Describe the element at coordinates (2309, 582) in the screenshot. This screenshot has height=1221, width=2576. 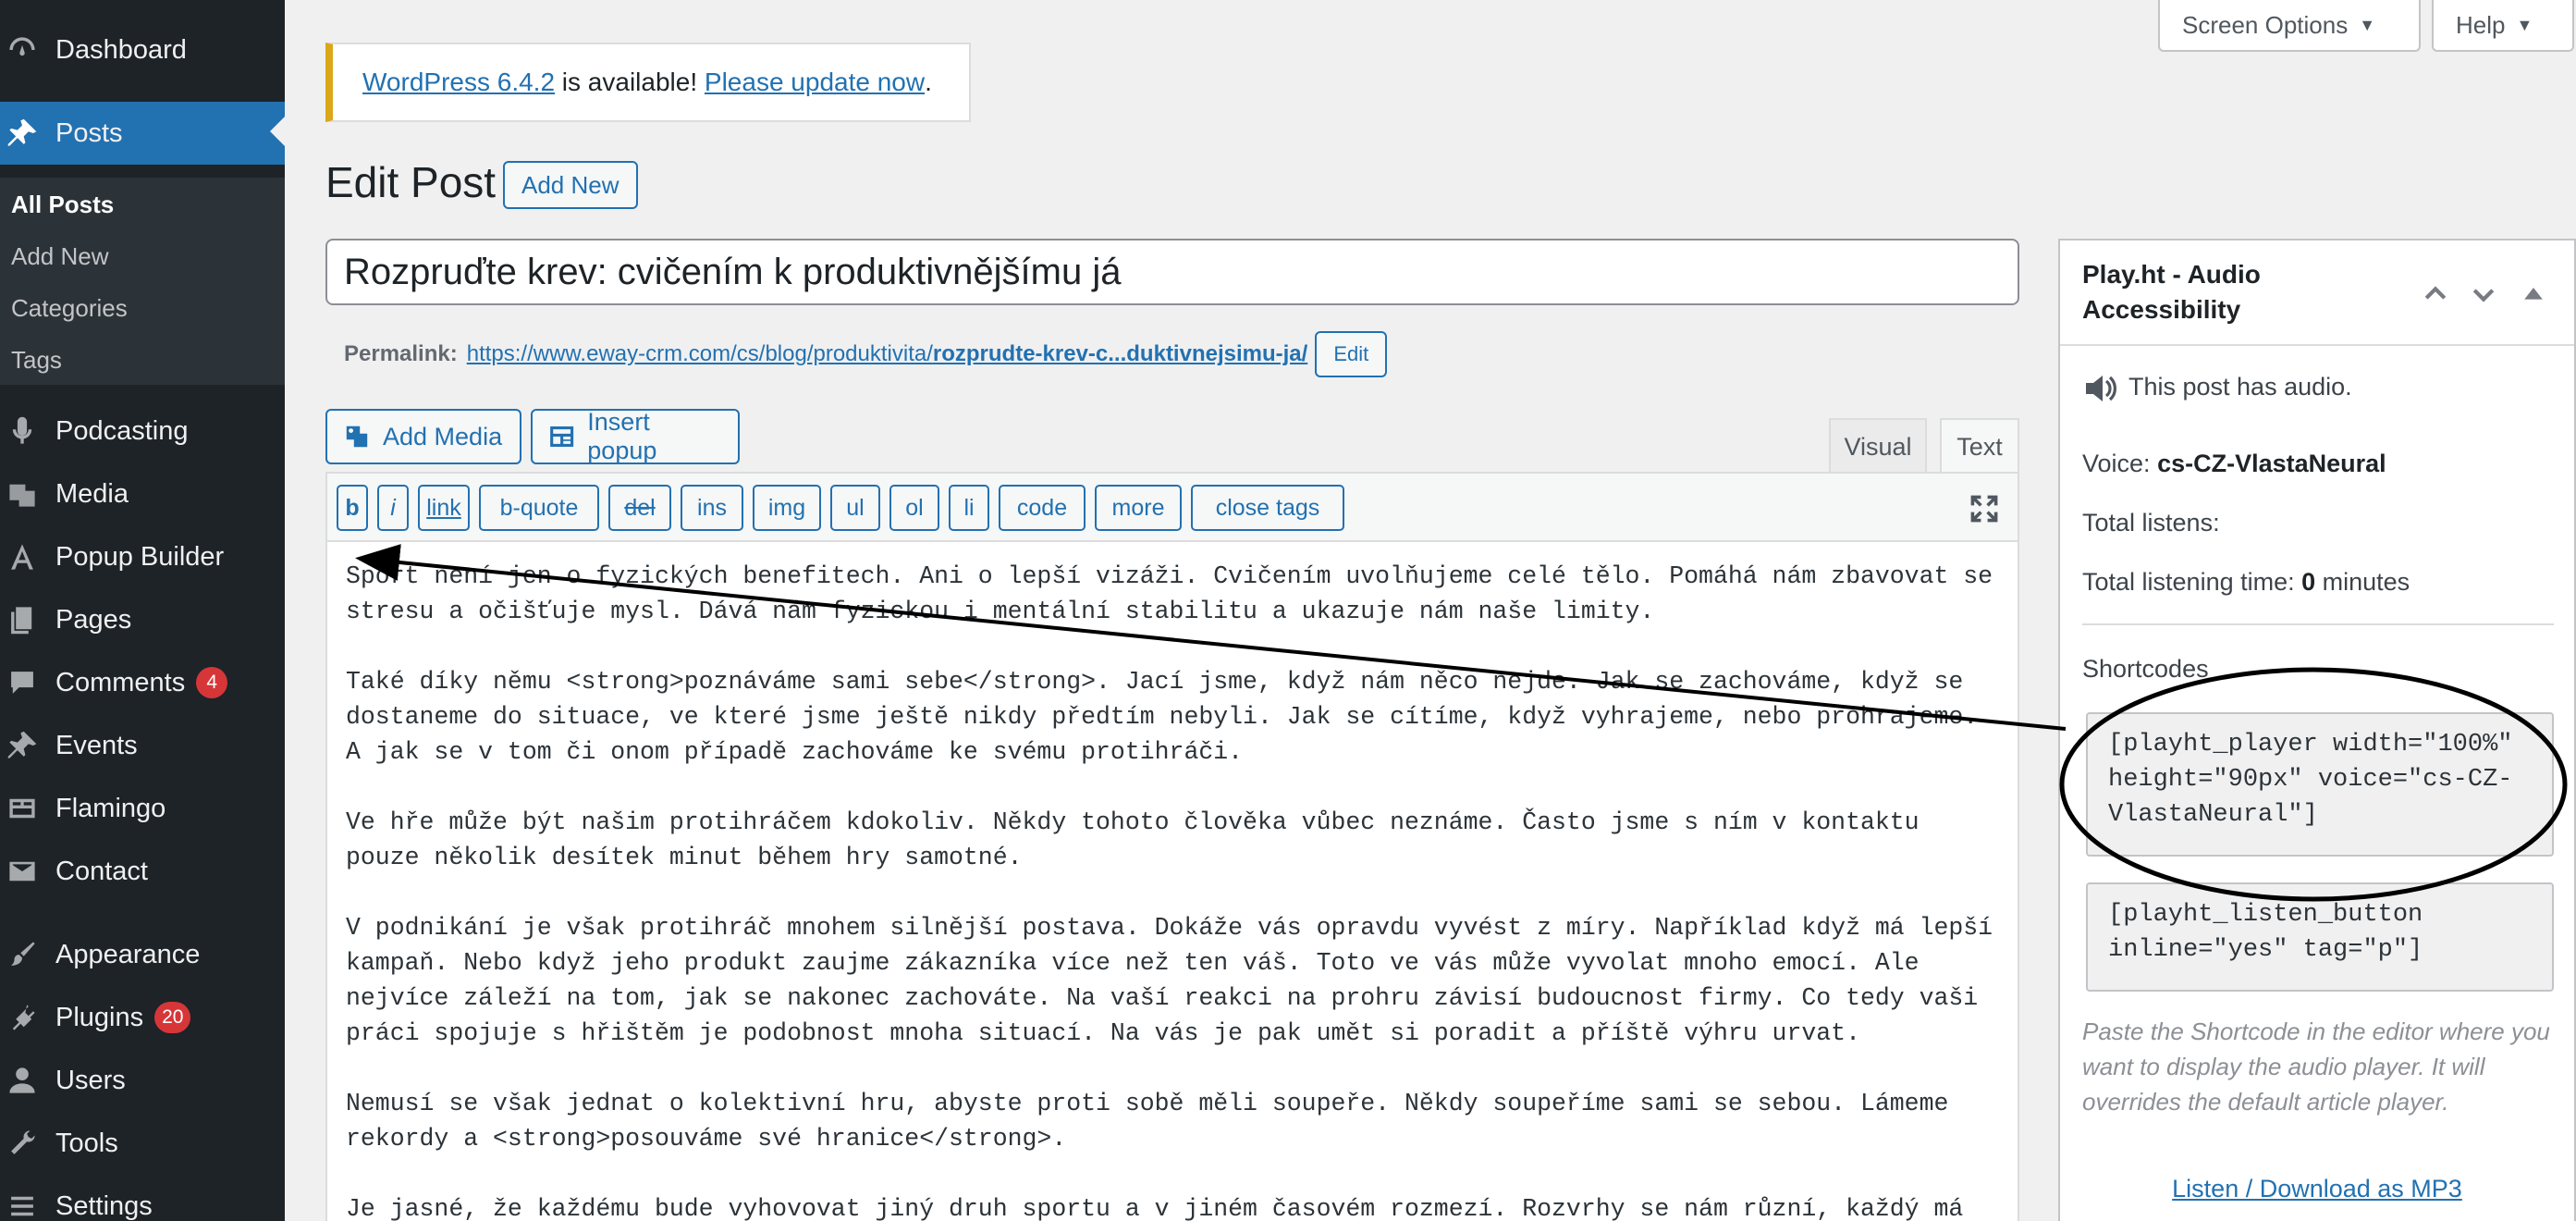
I see `listening-time-value: 0` at that location.